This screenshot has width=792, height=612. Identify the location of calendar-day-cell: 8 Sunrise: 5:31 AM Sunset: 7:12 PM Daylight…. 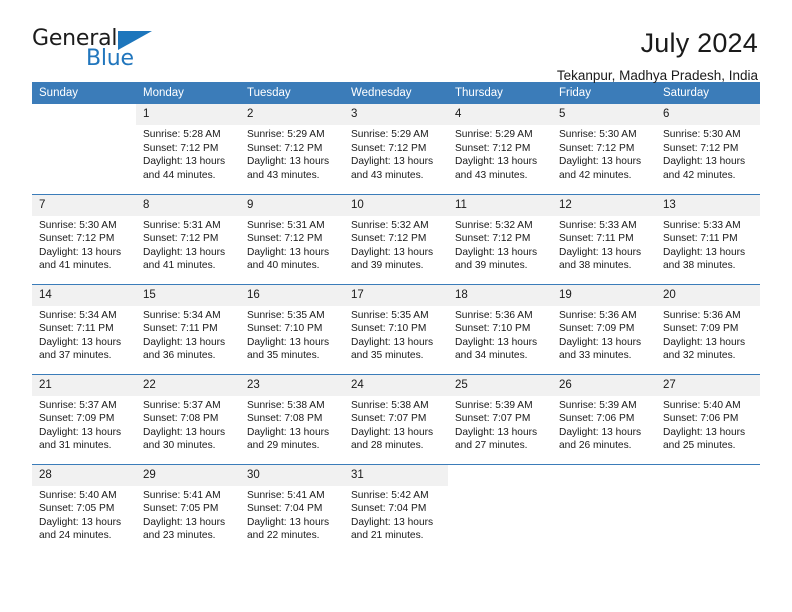
(188, 238).